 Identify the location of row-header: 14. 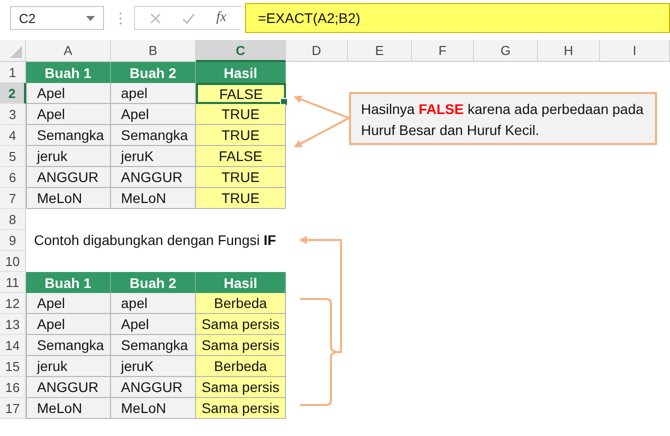
(13, 345).